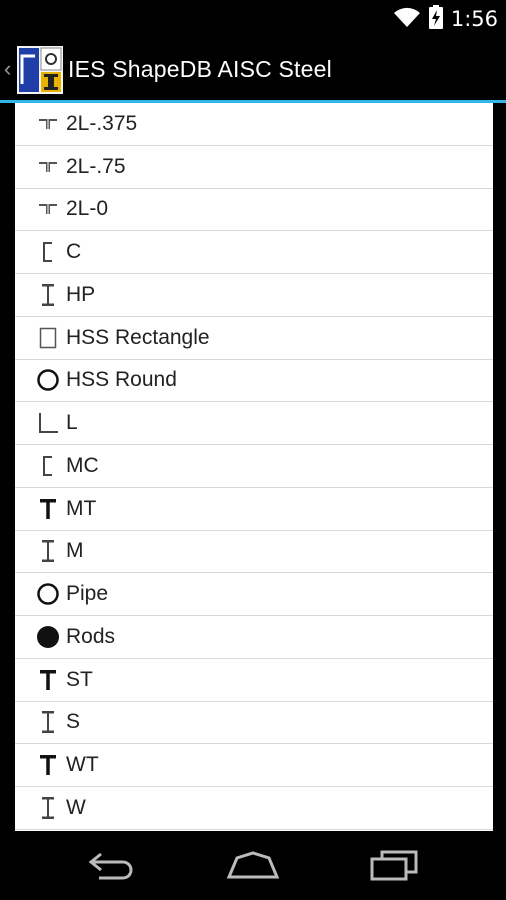 This screenshot has width=506, height=900. What do you see at coordinates (7, 69) in the screenshot?
I see `up-navigation-icon: ‹` at bounding box center [7, 69].